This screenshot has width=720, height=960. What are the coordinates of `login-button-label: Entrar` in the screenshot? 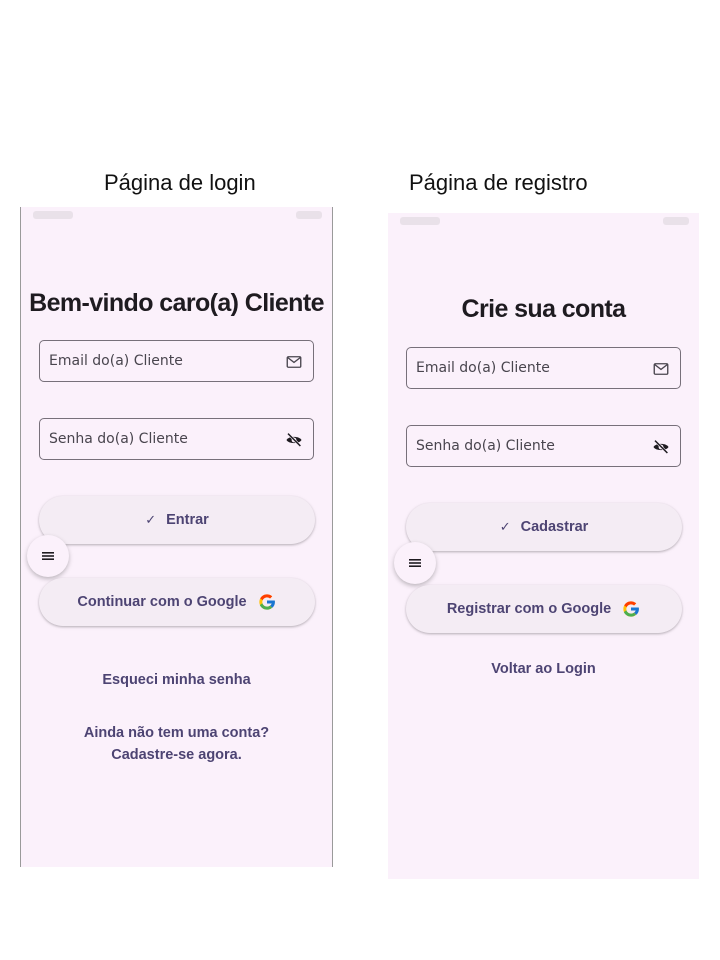 It's located at (187, 520).